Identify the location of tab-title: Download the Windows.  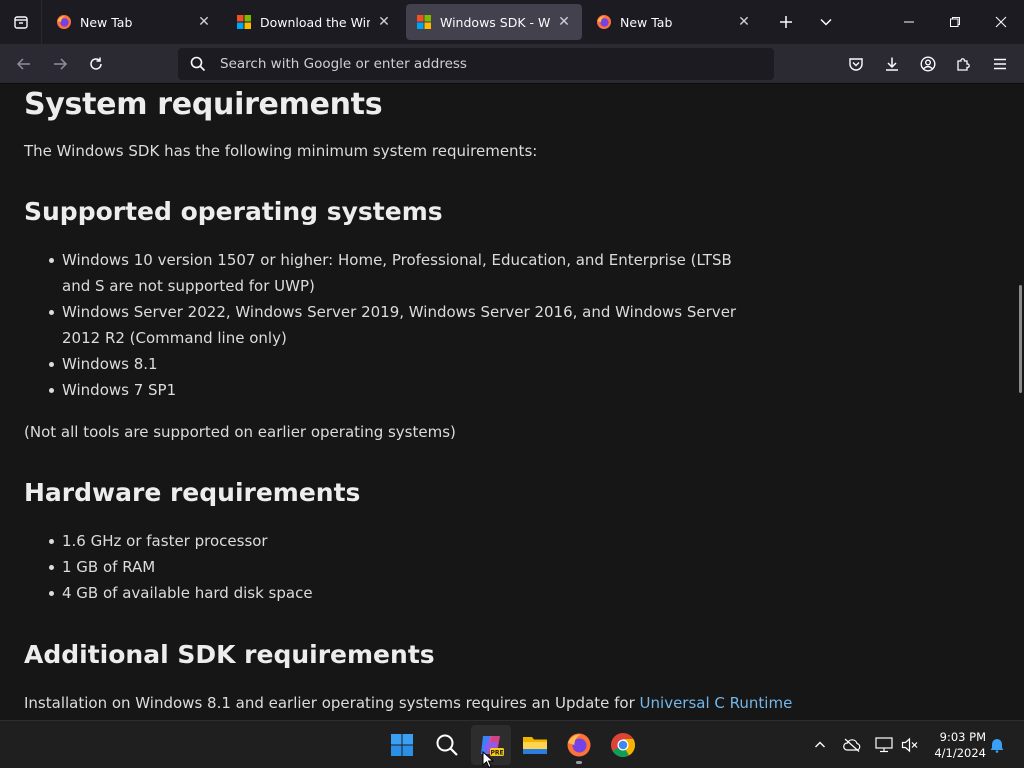
(315, 22).